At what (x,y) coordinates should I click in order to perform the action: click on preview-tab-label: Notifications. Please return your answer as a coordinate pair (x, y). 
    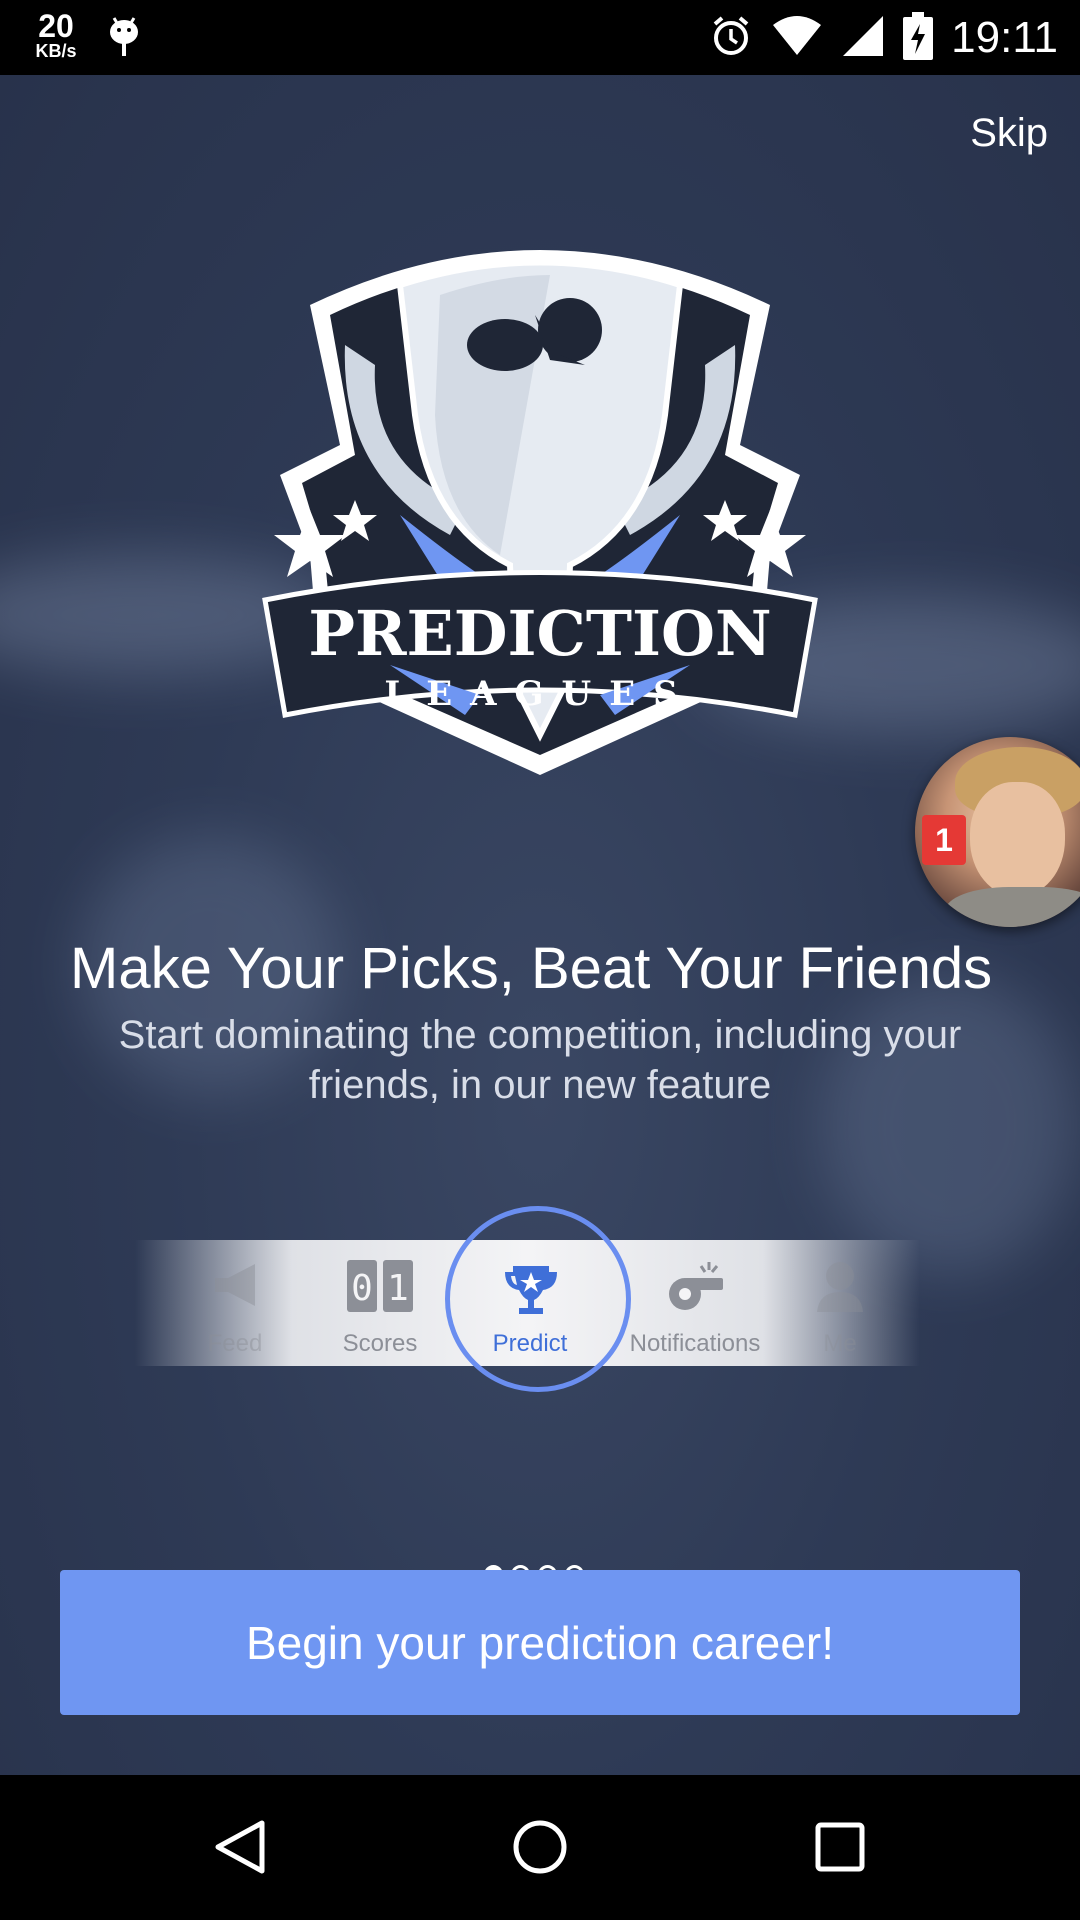
    Looking at the image, I should click on (695, 1343).